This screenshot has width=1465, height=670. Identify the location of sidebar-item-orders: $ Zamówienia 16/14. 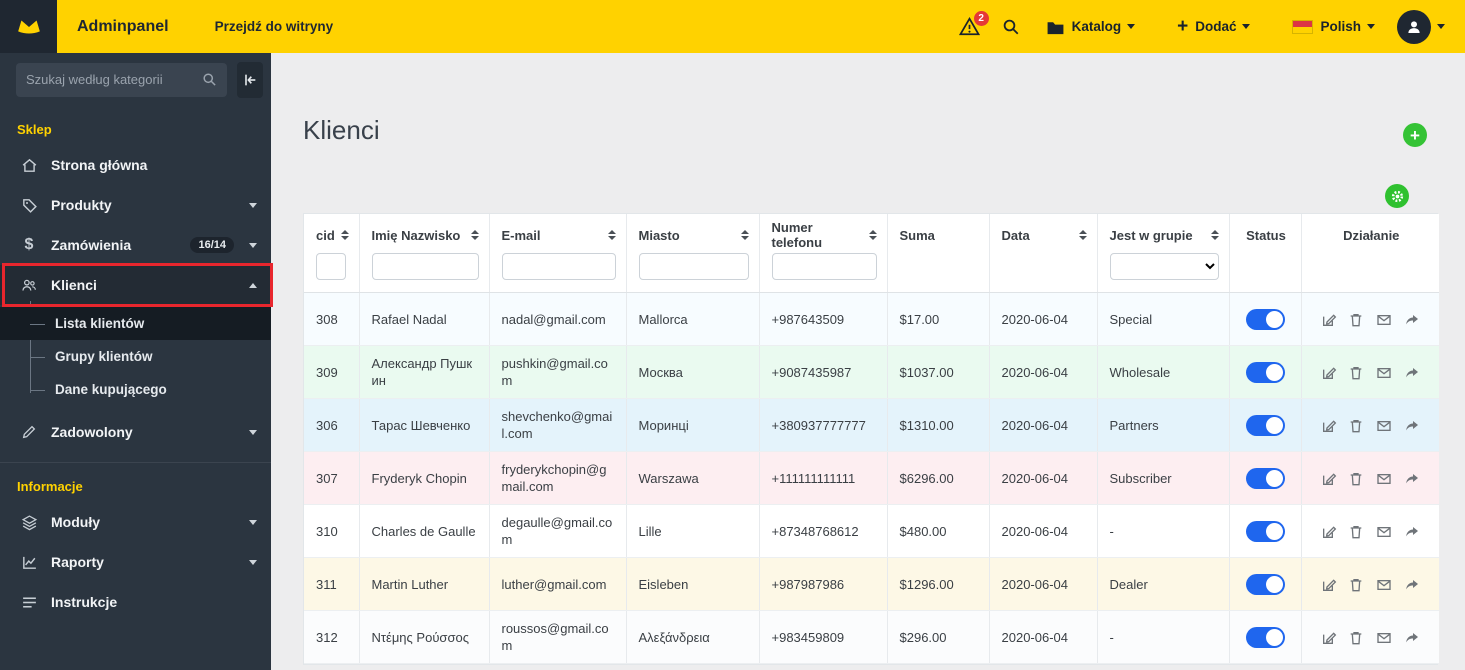
(135, 245).